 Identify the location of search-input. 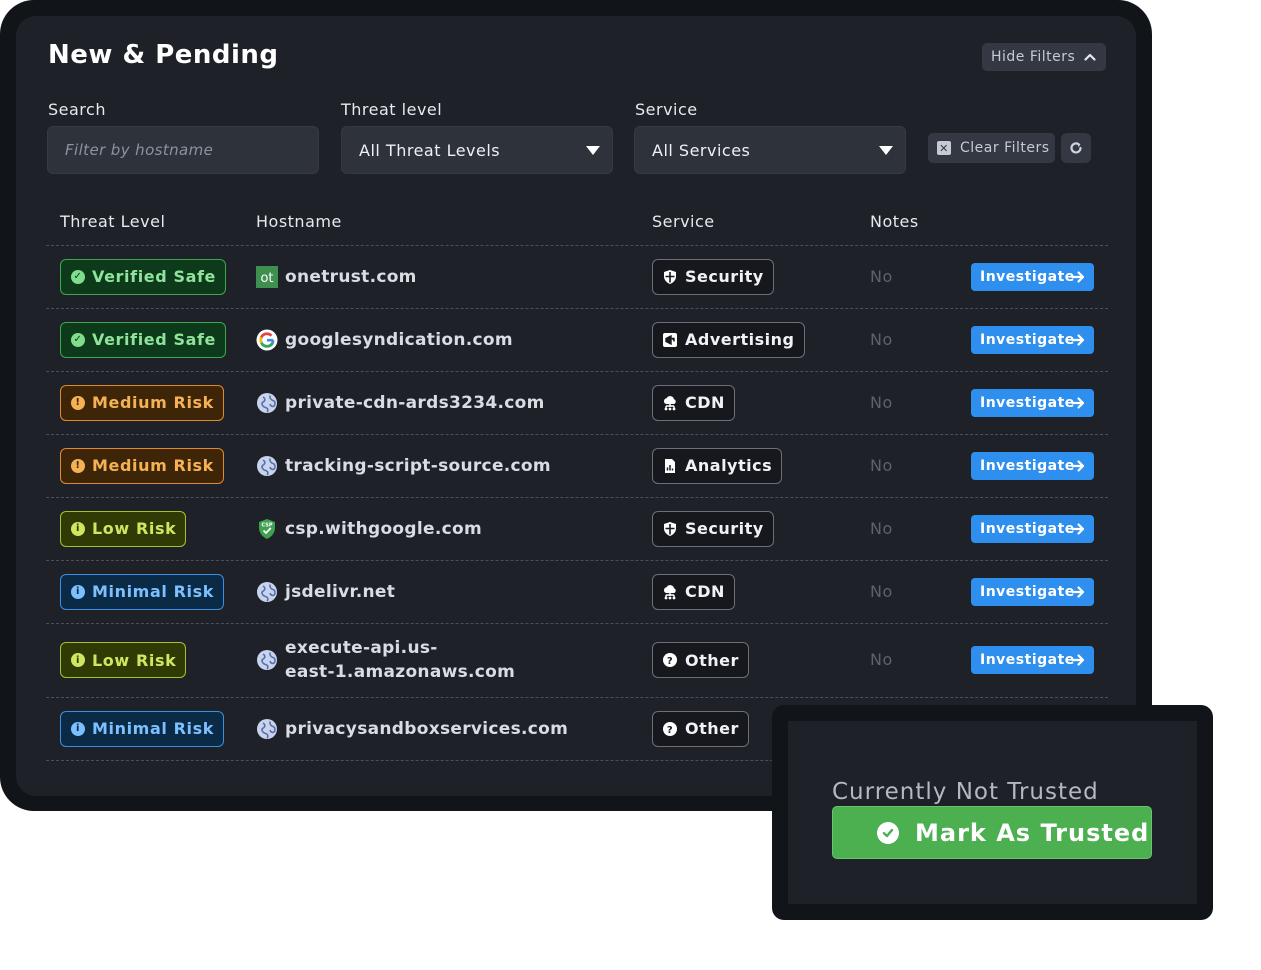
(183, 150).